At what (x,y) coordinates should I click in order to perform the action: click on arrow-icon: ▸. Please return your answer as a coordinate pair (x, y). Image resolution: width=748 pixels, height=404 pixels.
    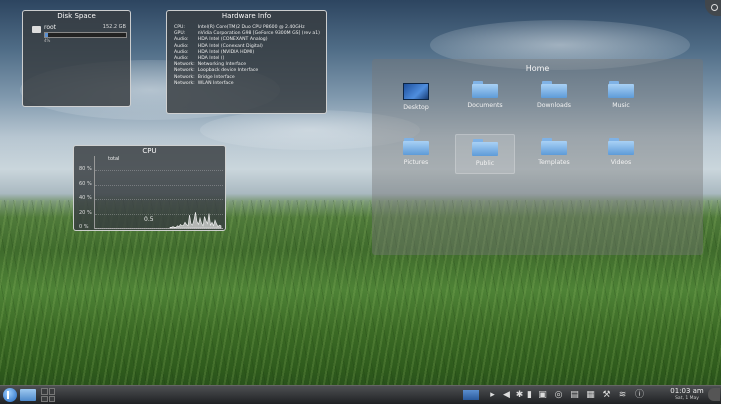
    Looking at the image, I should click on (492, 395).